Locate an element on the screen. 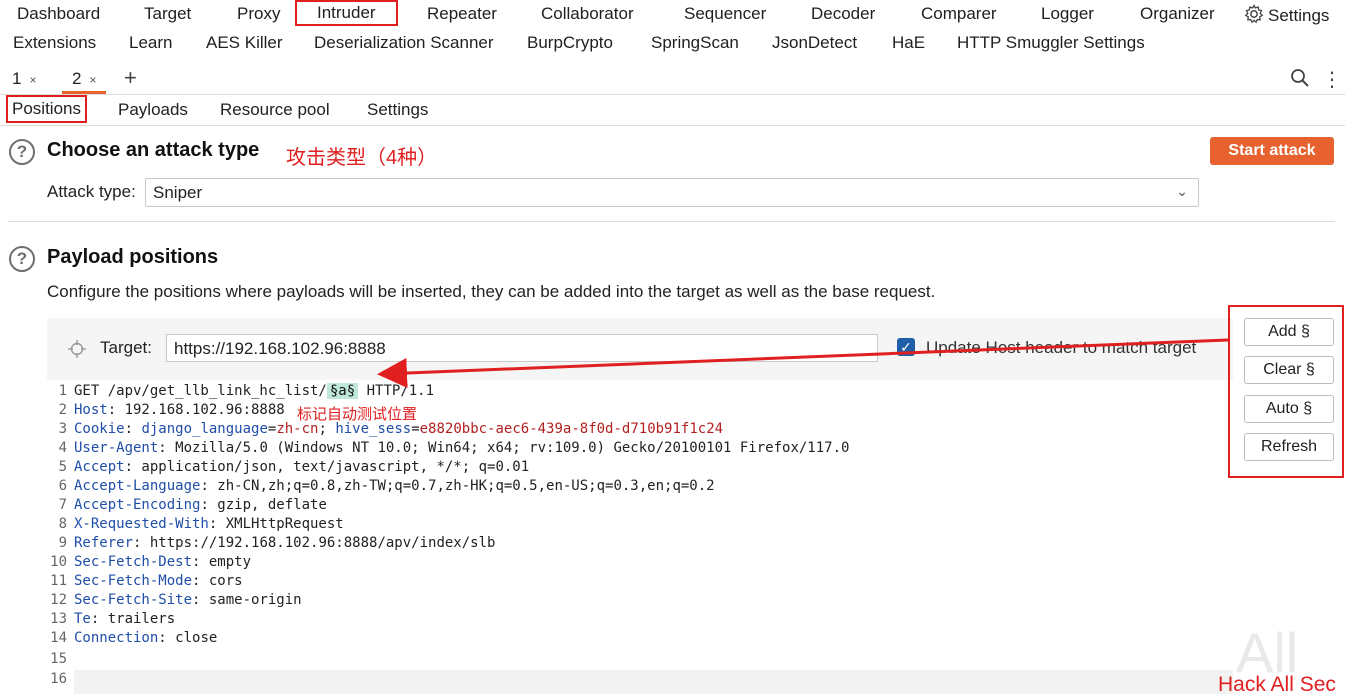  menu-target: Target is located at coordinates (167, 14).